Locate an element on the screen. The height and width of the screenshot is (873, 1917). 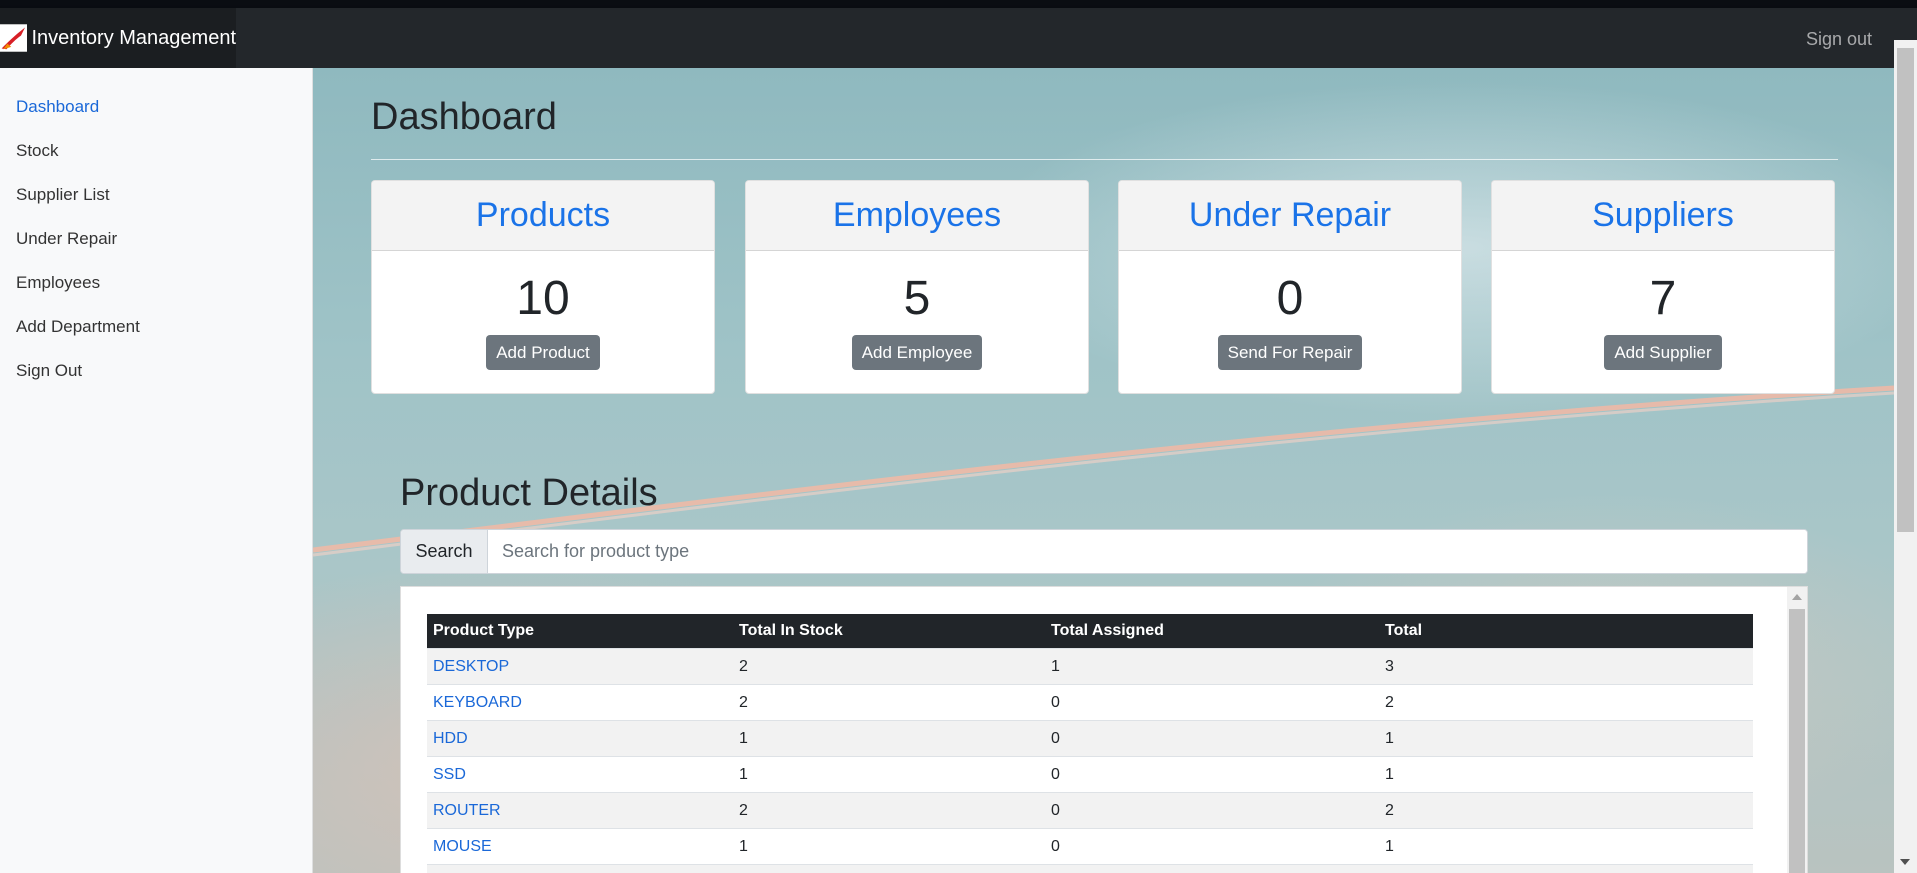
card-employees: Employees 5 Add Employee is located at coordinates (917, 287).